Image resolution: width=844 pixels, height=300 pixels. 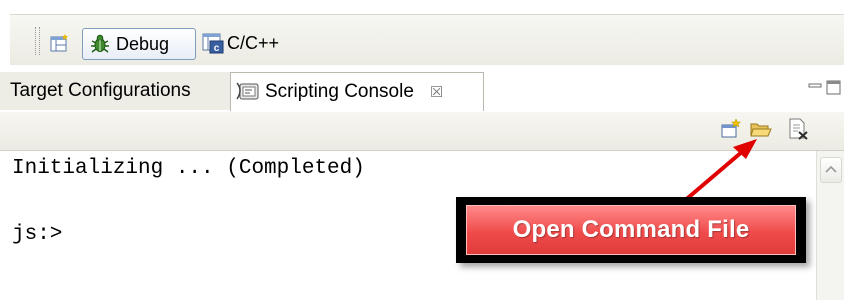 I want to click on tab-close-icon: ☒, so click(x=436, y=92).